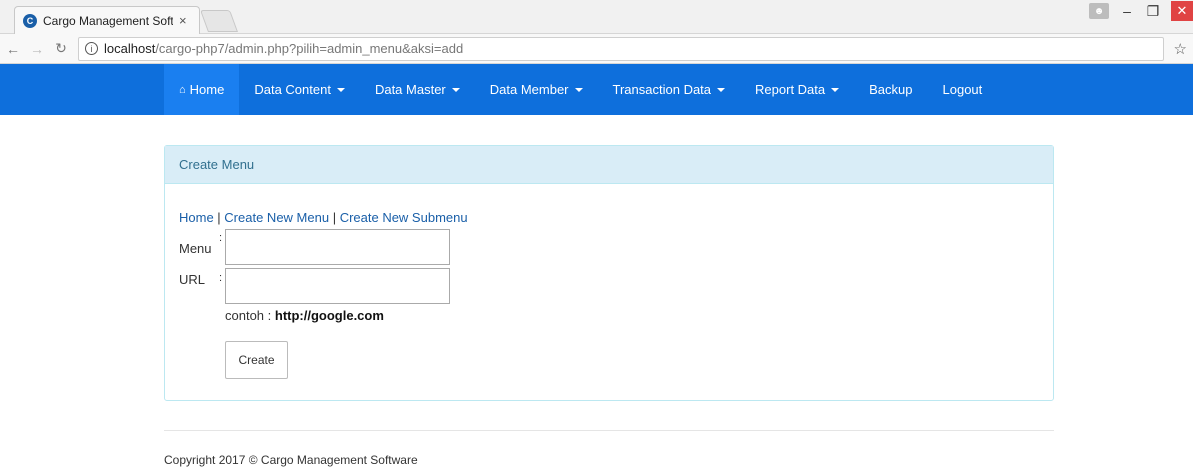  What do you see at coordinates (1099, 11) in the screenshot?
I see `user-icon: ☻` at bounding box center [1099, 11].